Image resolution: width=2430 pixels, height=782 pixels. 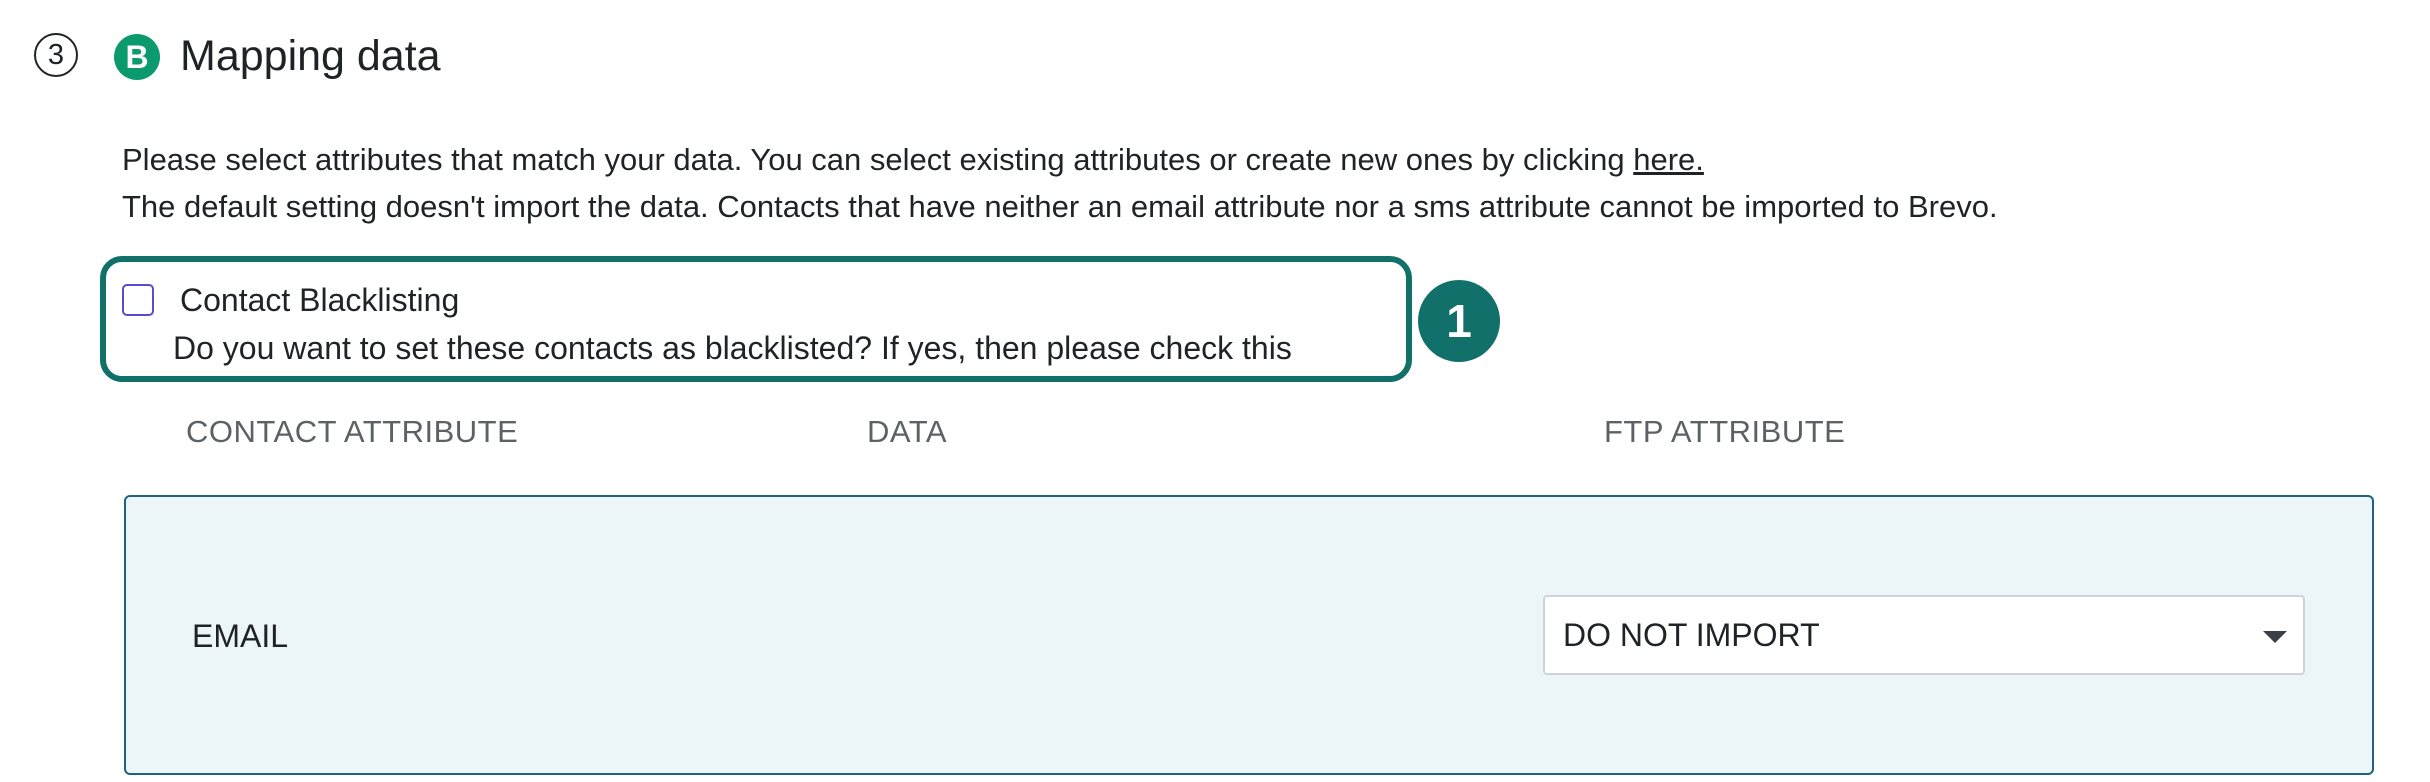 I want to click on step-number: 3, so click(x=56, y=54).